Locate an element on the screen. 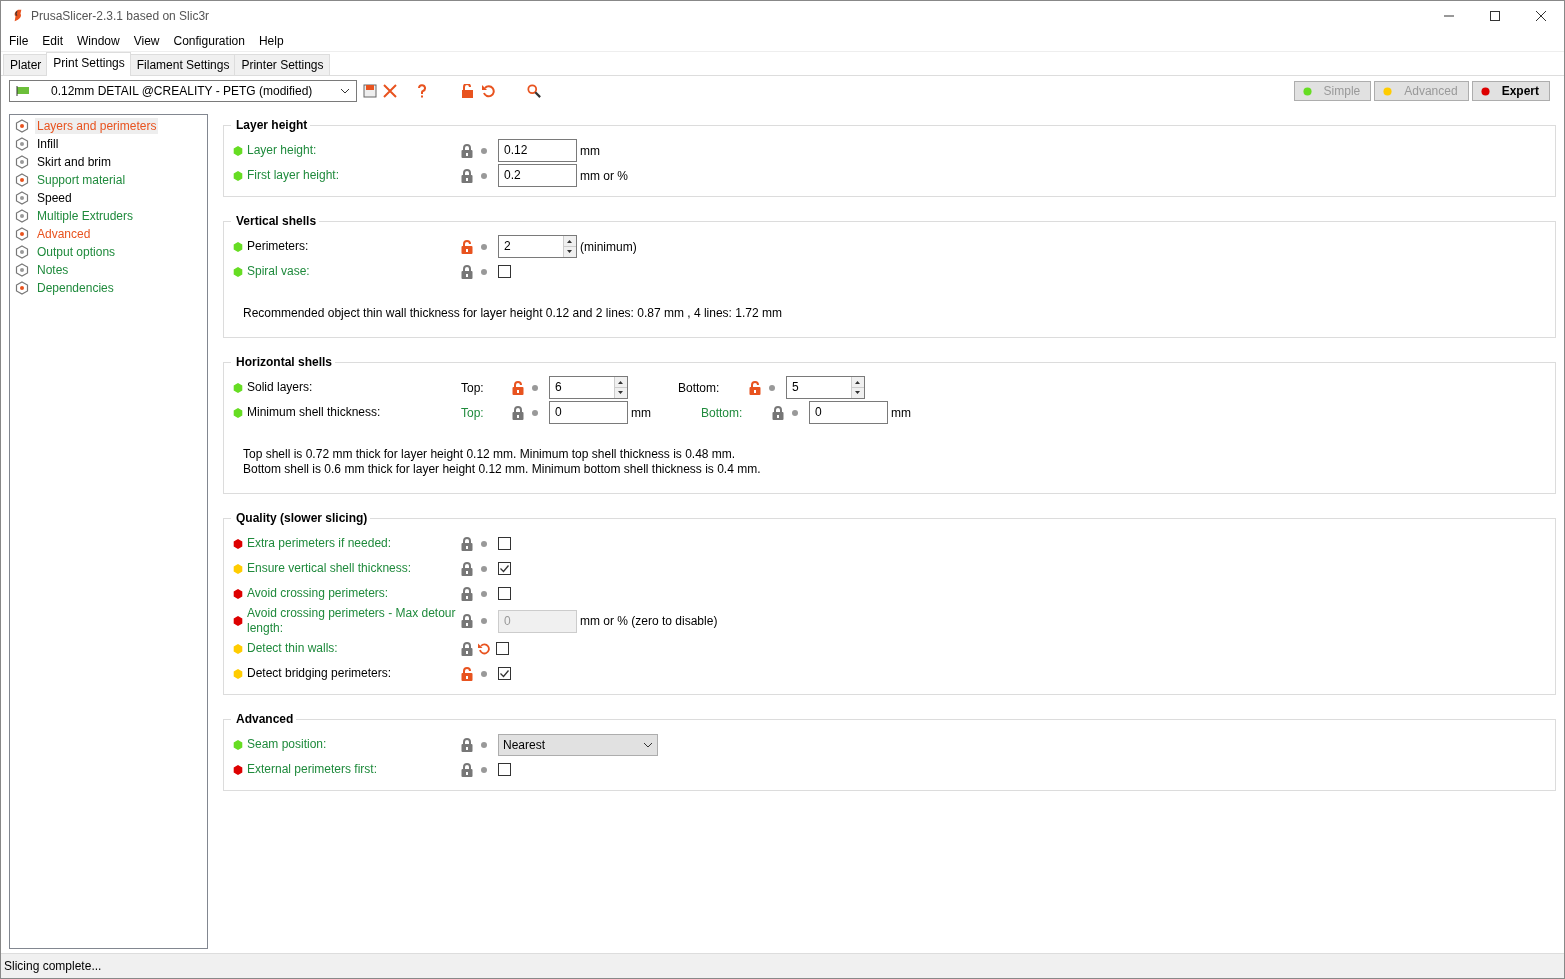 Image resolution: width=1565 pixels, height=979 pixels. tab: Print Settings is located at coordinates (88, 64).